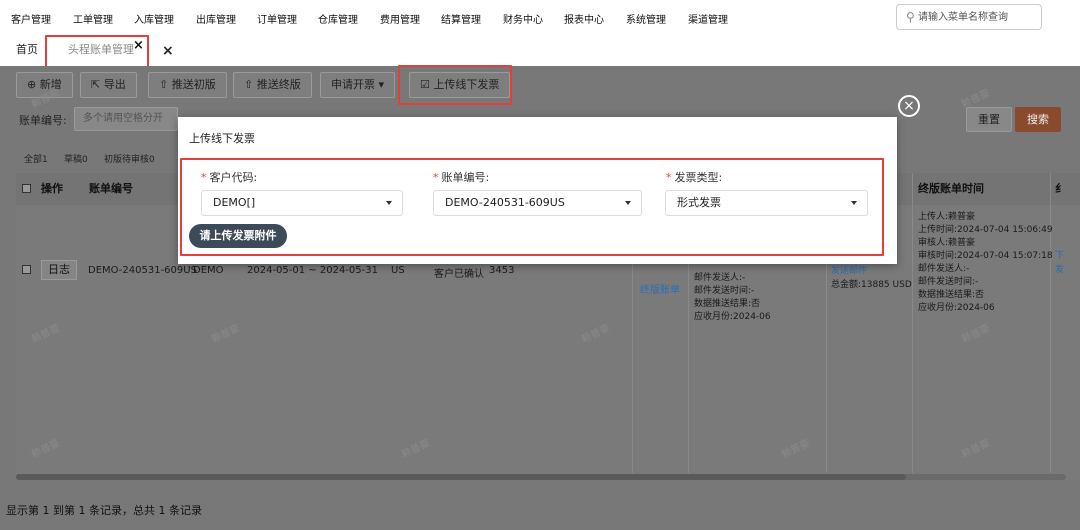 The height and width of the screenshot is (530, 1080). Describe the element at coordinates (222, 138) in the screenshot. I see `dialog-title: 上传线下发票` at that location.